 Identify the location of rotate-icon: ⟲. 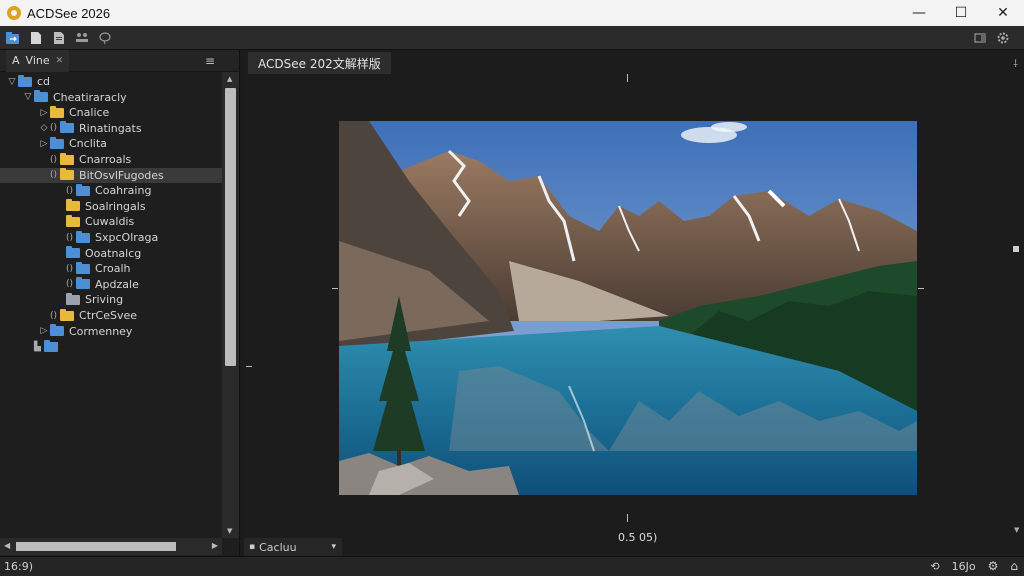
(934, 566).